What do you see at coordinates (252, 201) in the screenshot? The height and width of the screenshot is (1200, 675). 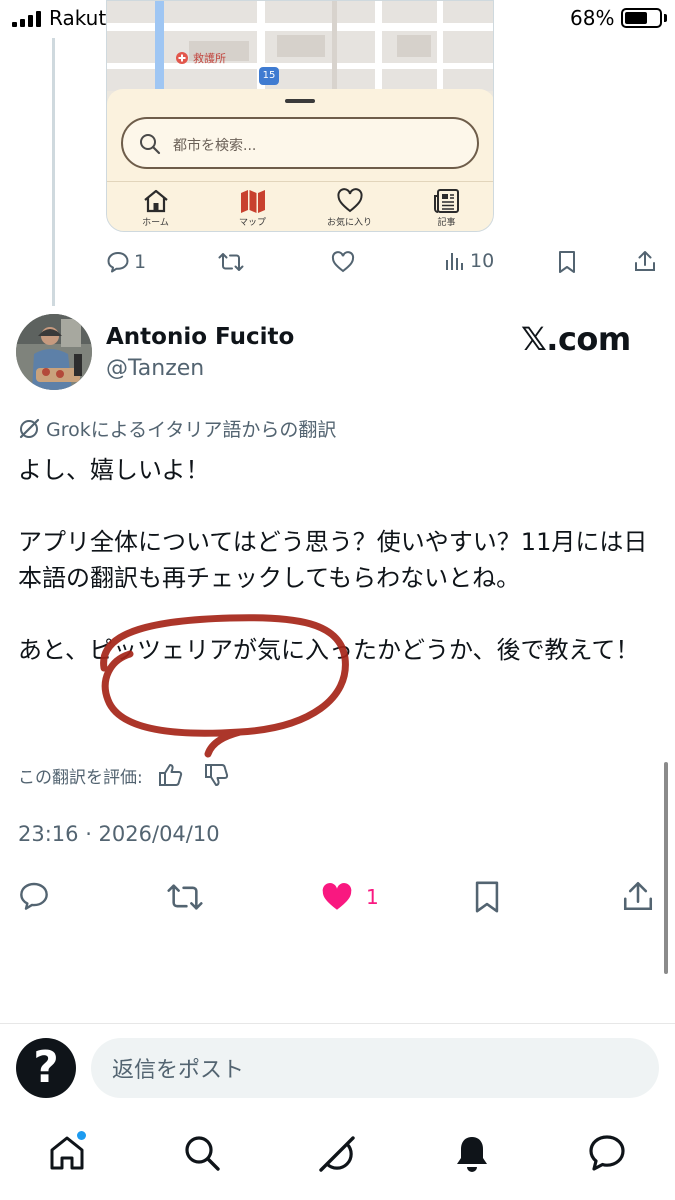 I see `map-icon` at bounding box center [252, 201].